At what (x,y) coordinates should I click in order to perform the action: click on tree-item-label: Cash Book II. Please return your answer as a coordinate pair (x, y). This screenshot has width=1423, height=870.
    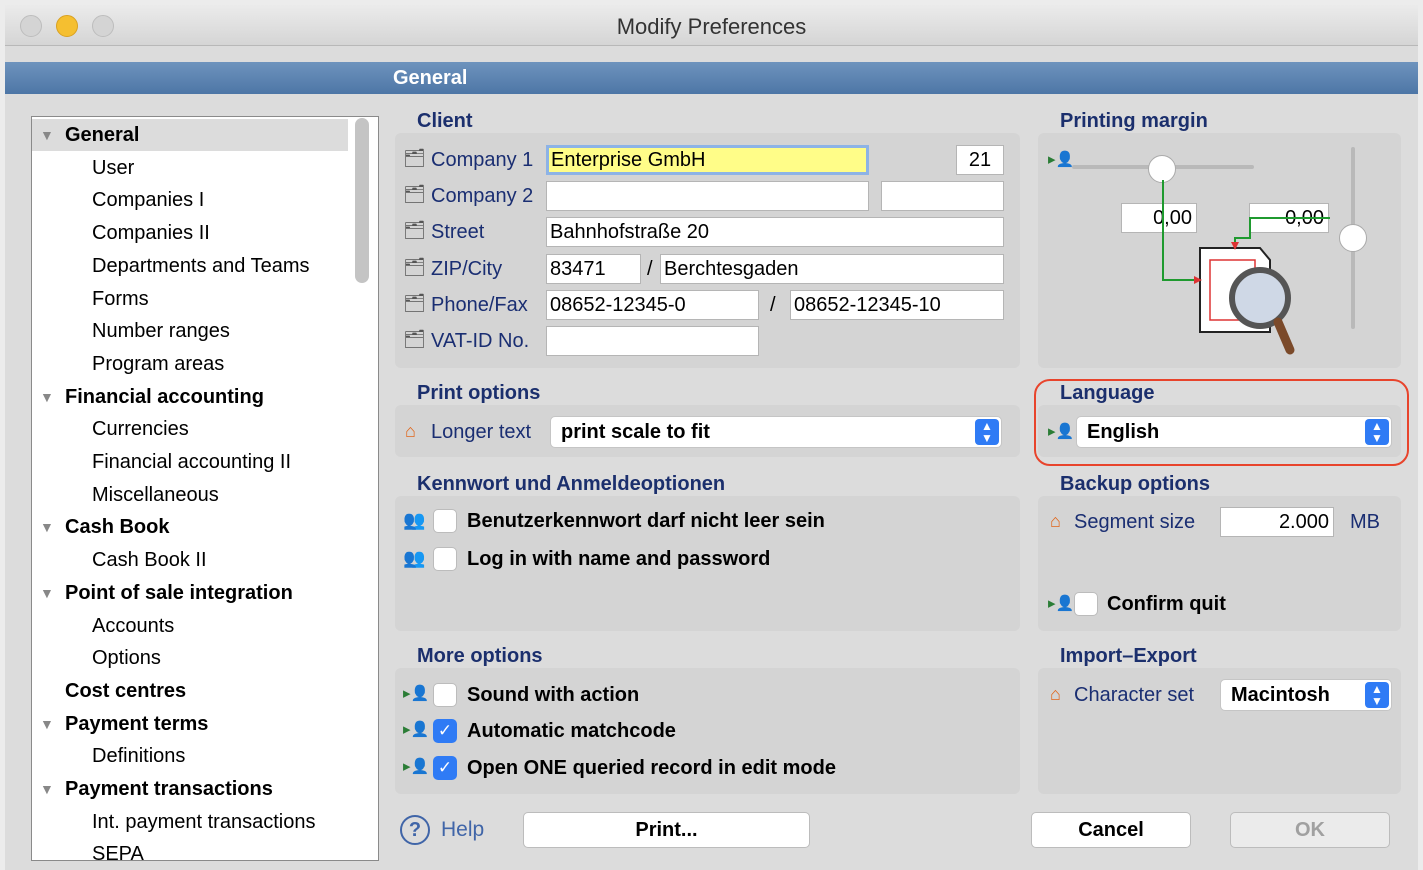
    Looking at the image, I should click on (149, 560).